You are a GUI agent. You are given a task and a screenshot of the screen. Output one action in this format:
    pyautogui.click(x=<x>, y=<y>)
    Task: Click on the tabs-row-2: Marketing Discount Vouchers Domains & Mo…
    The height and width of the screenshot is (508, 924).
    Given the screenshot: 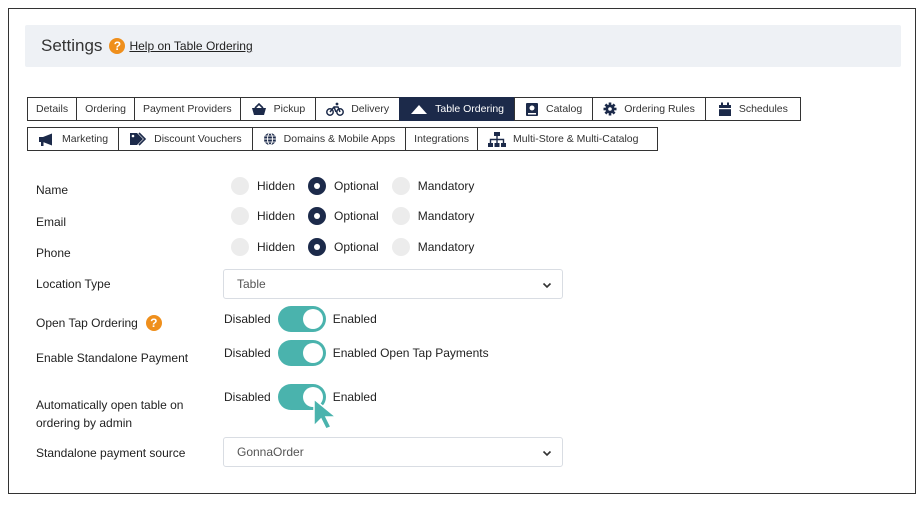 What is the action you would take?
    pyautogui.click(x=343, y=139)
    